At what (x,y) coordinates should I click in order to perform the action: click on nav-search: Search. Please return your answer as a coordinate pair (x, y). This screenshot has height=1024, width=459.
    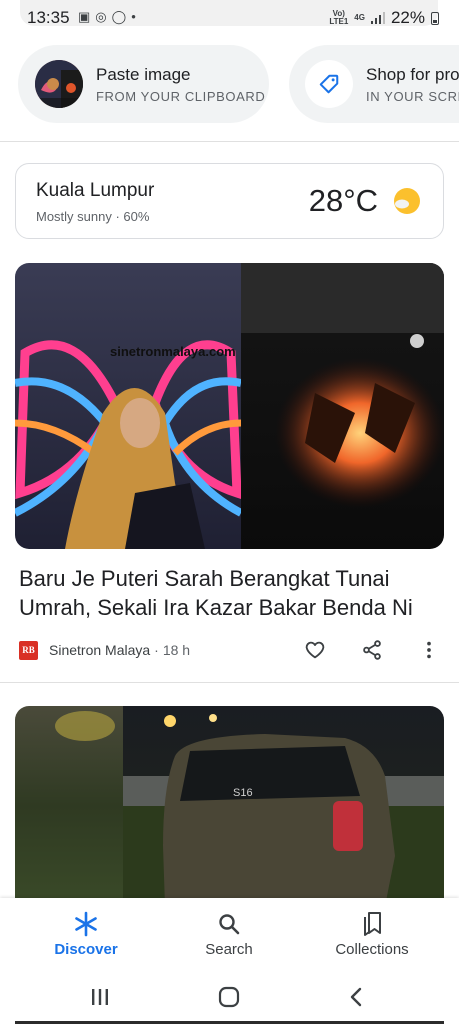
    Looking at the image, I should click on (229, 934).